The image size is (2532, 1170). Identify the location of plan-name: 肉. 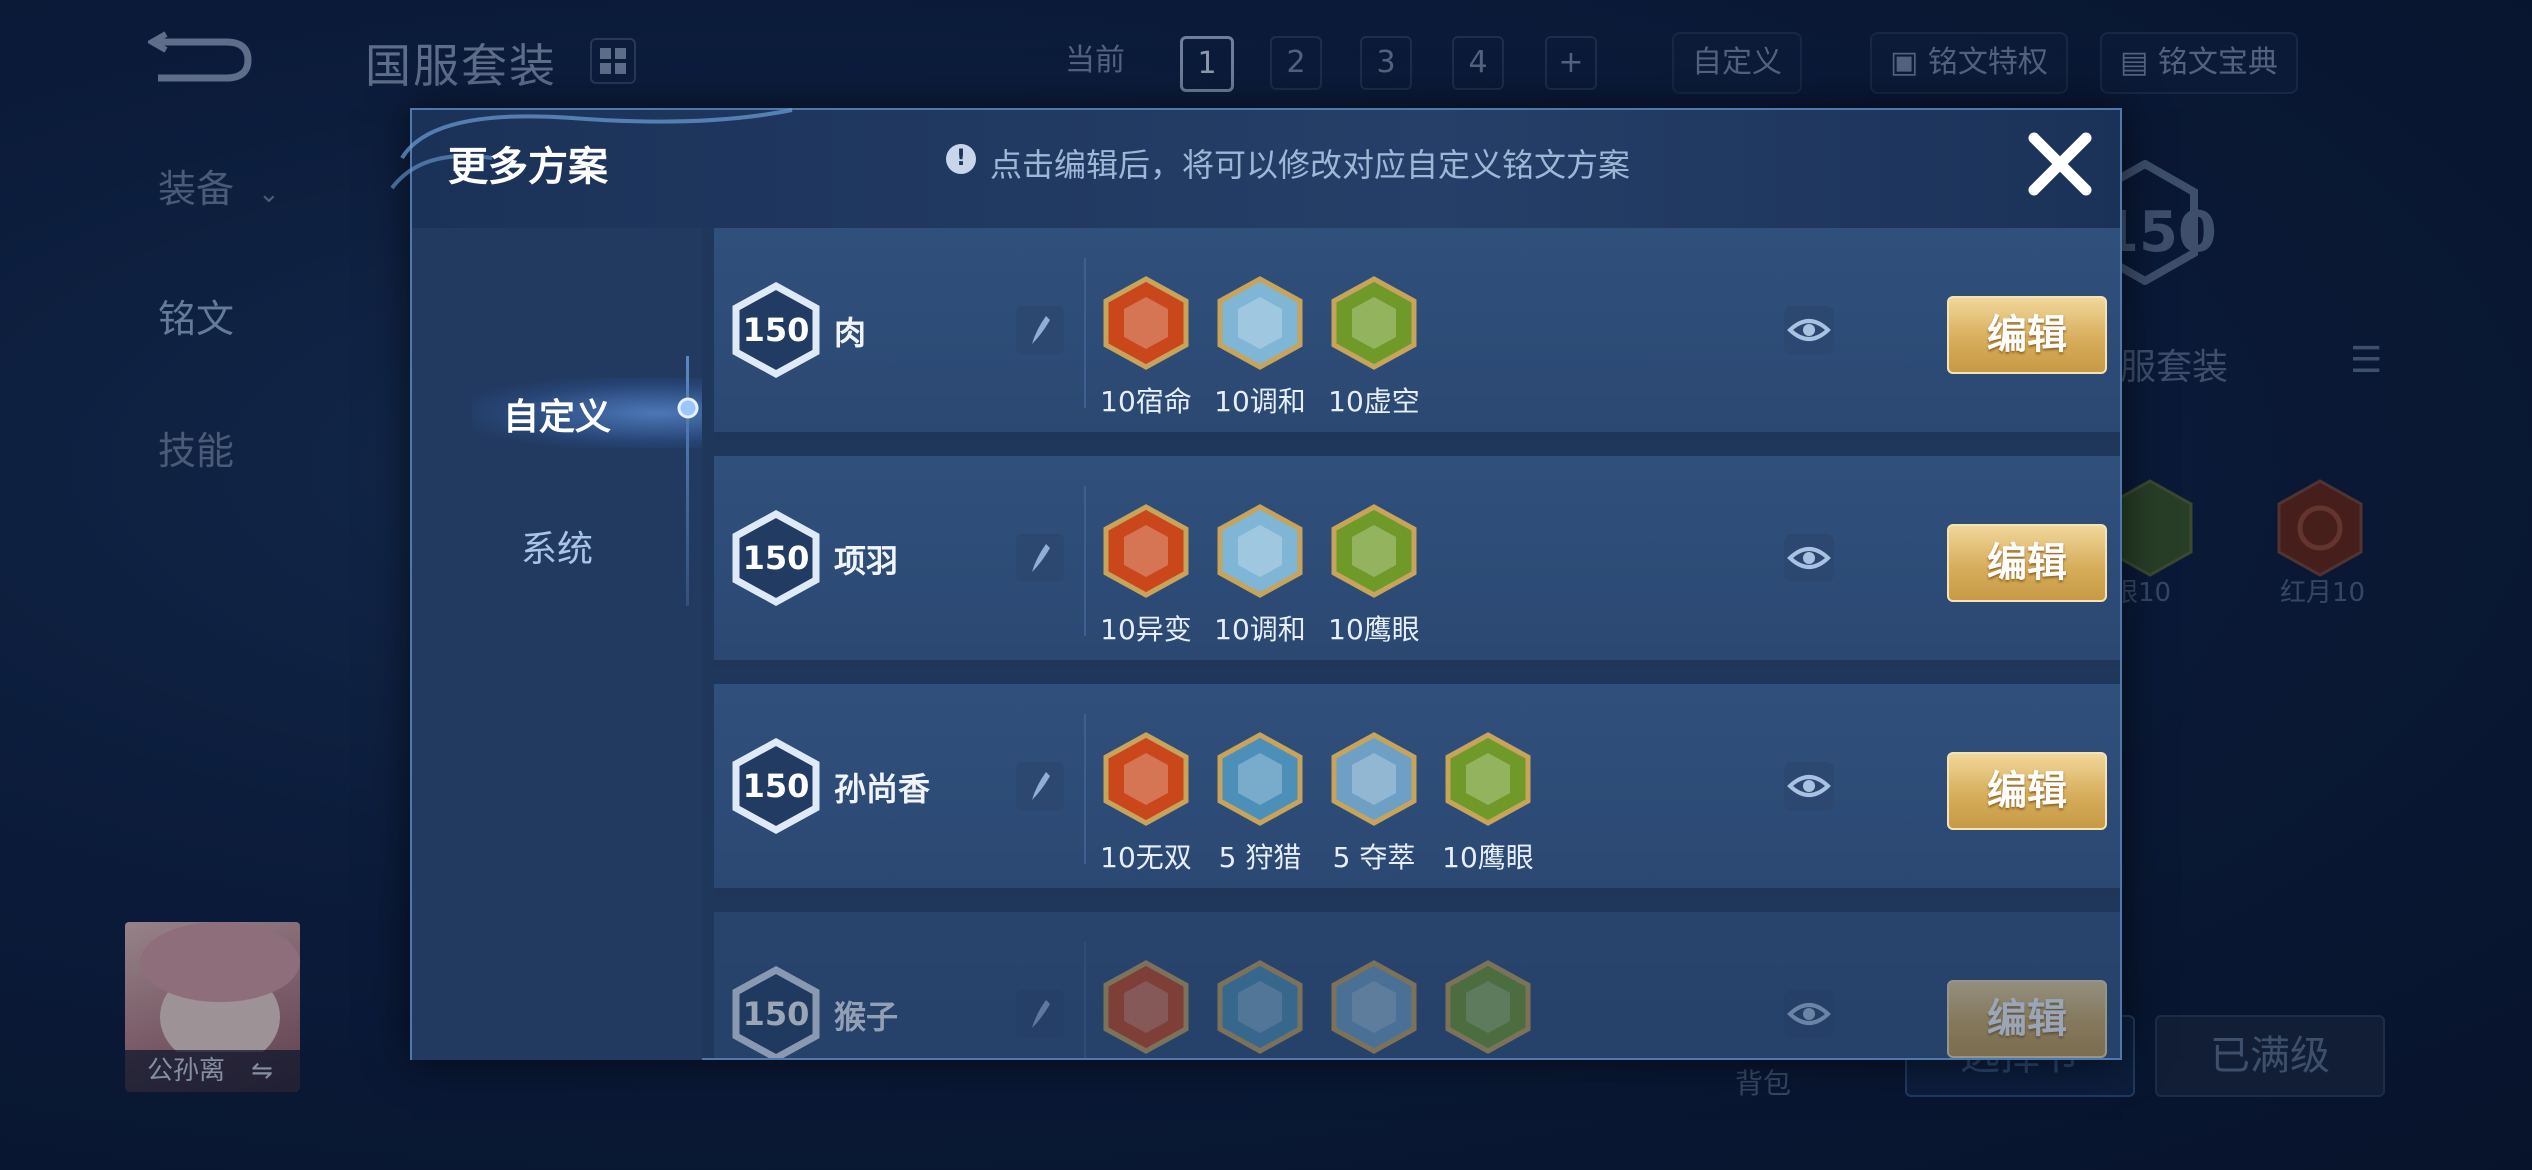
(850, 333).